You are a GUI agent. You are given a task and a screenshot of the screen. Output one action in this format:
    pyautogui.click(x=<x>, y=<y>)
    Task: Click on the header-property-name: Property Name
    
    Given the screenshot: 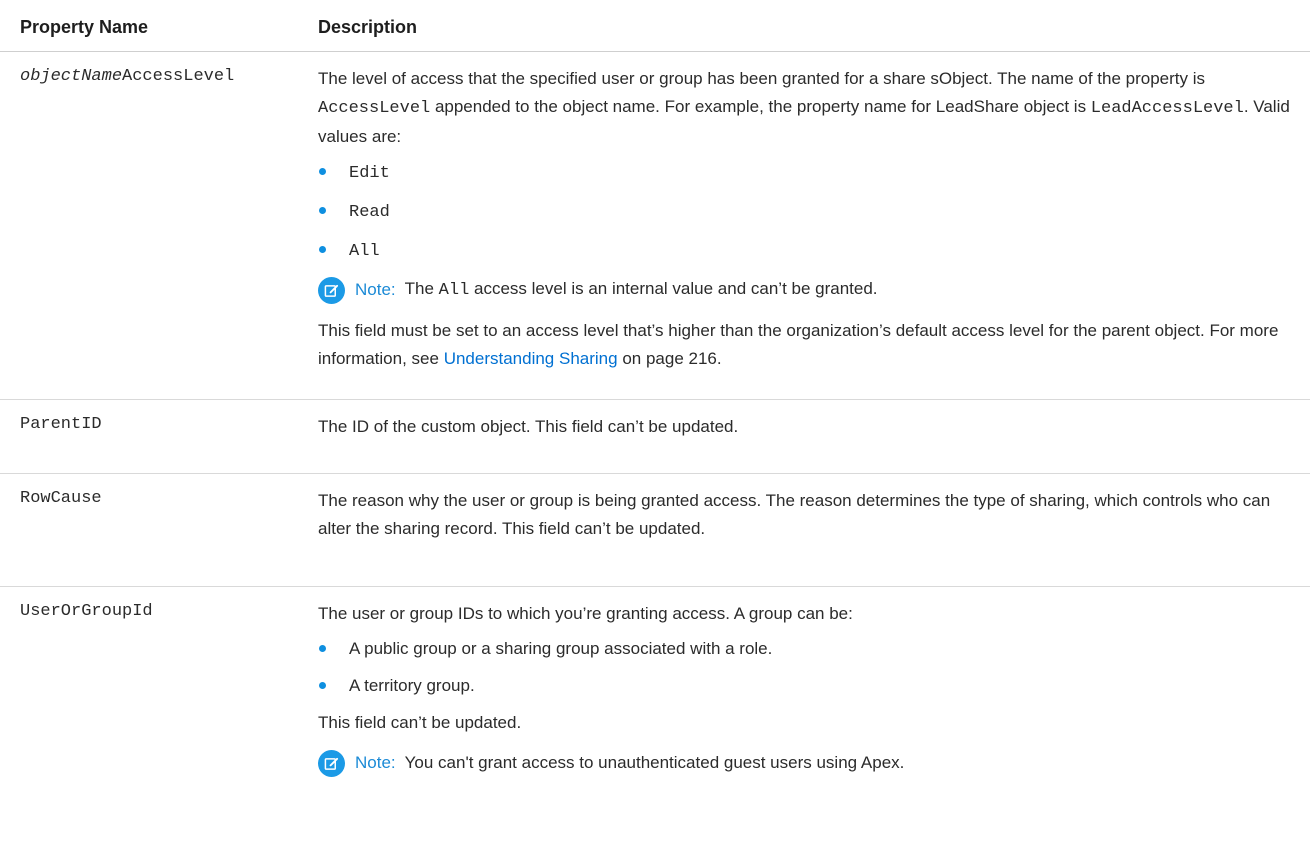 What is the action you would take?
    pyautogui.click(x=155, y=26)
    